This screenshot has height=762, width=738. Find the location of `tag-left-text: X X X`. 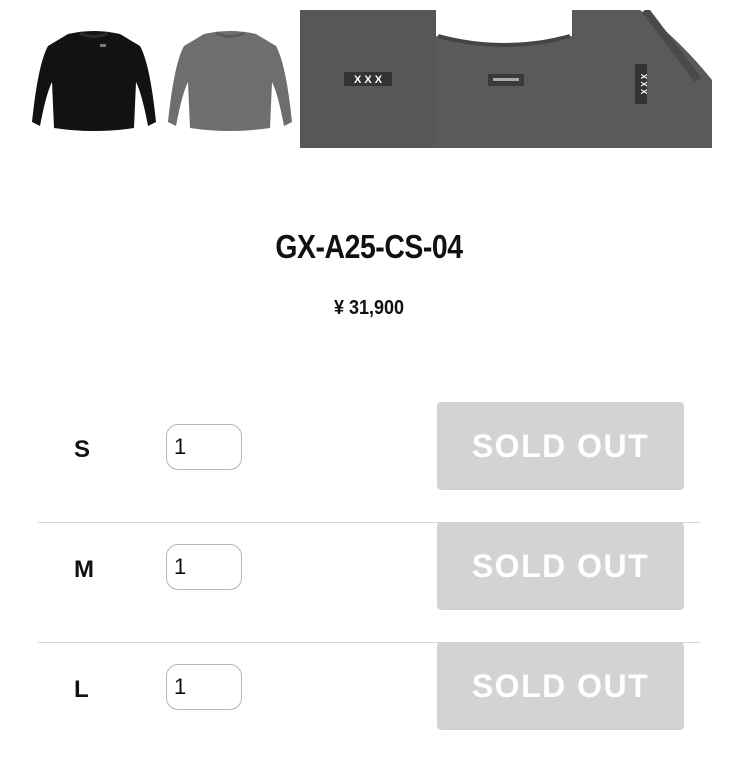

tag-left-text: X X X is located at coordinates (368, 80).